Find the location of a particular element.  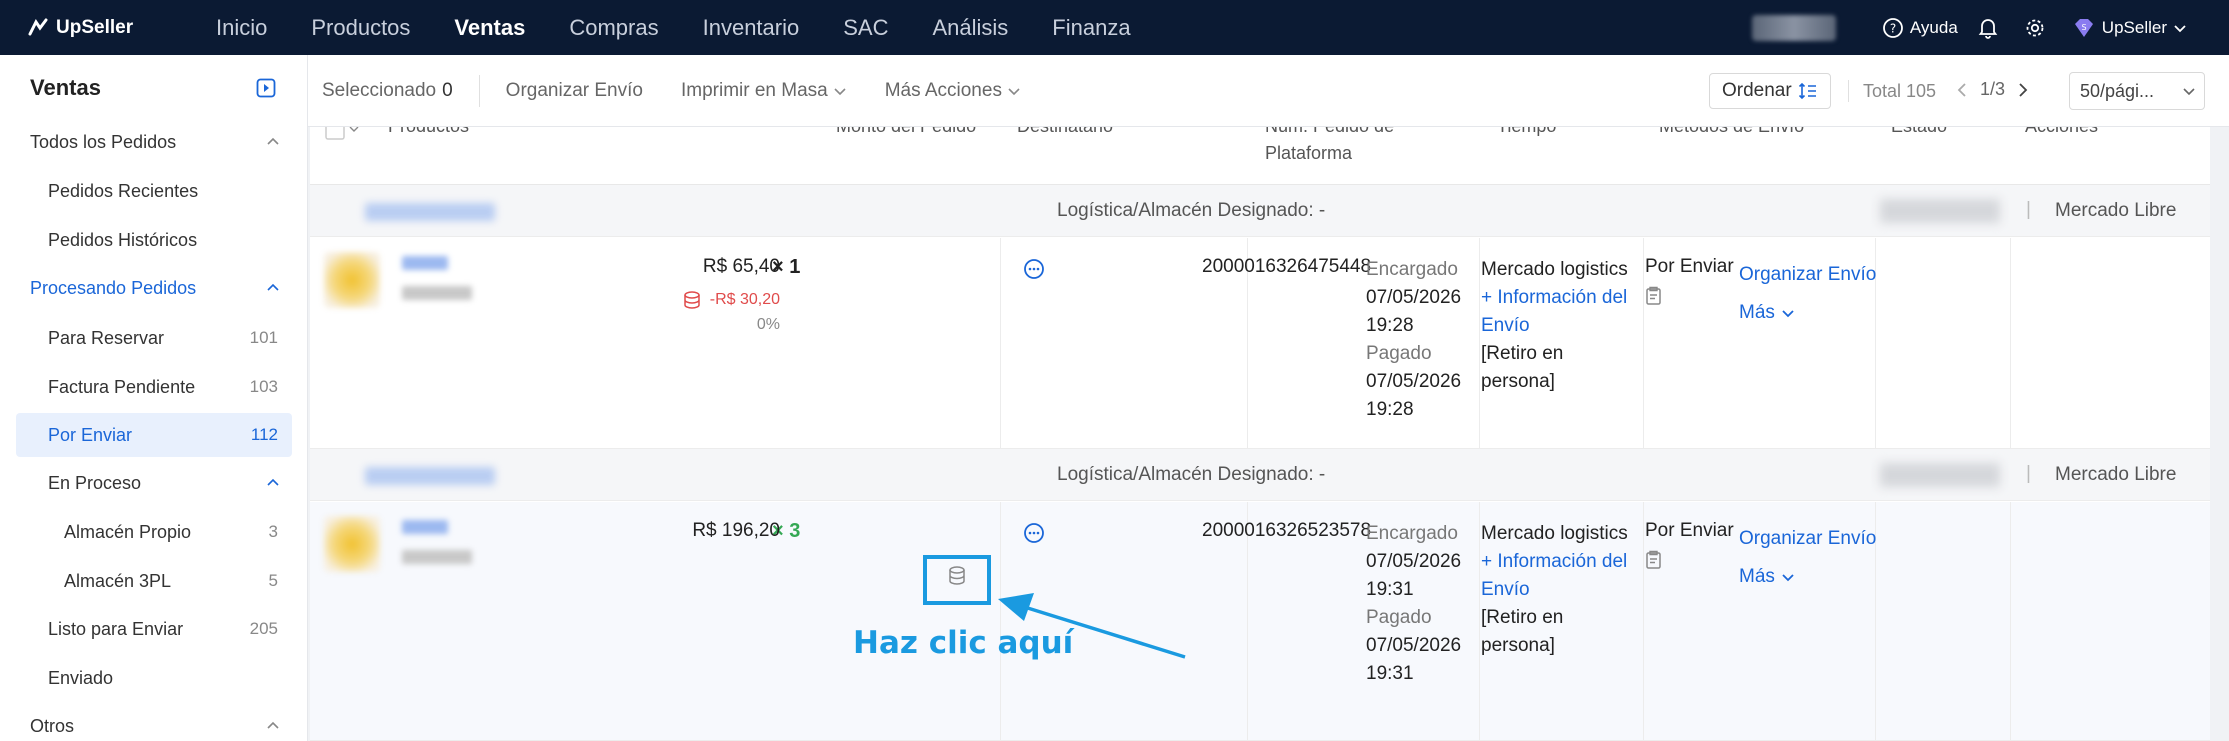

sidebar-item-en-proceso: En Proceso is located at coordinates (154, 483).